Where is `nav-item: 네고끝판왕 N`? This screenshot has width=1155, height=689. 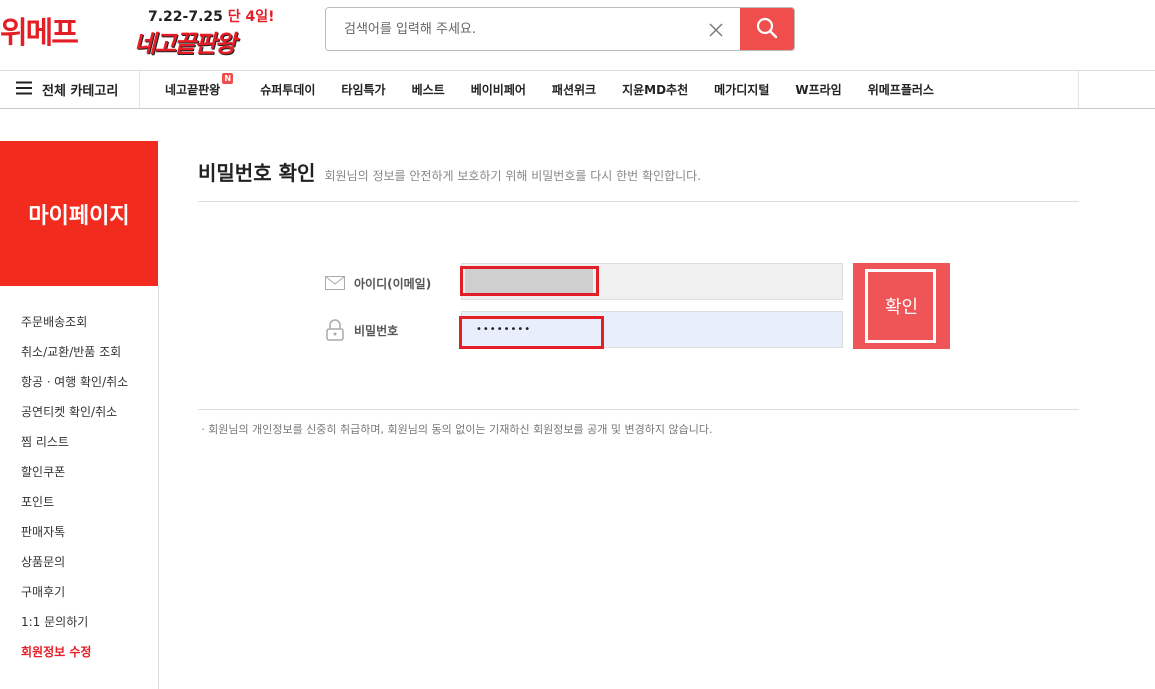 nav-item: 네고끝판왕 N is located at coordinates (199, 85).